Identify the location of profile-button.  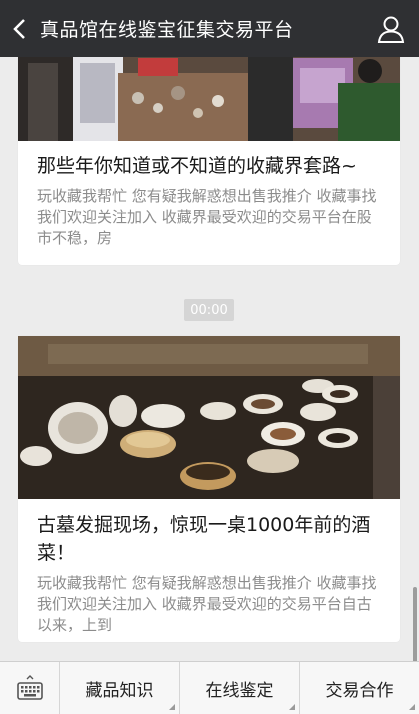
(391, 29).